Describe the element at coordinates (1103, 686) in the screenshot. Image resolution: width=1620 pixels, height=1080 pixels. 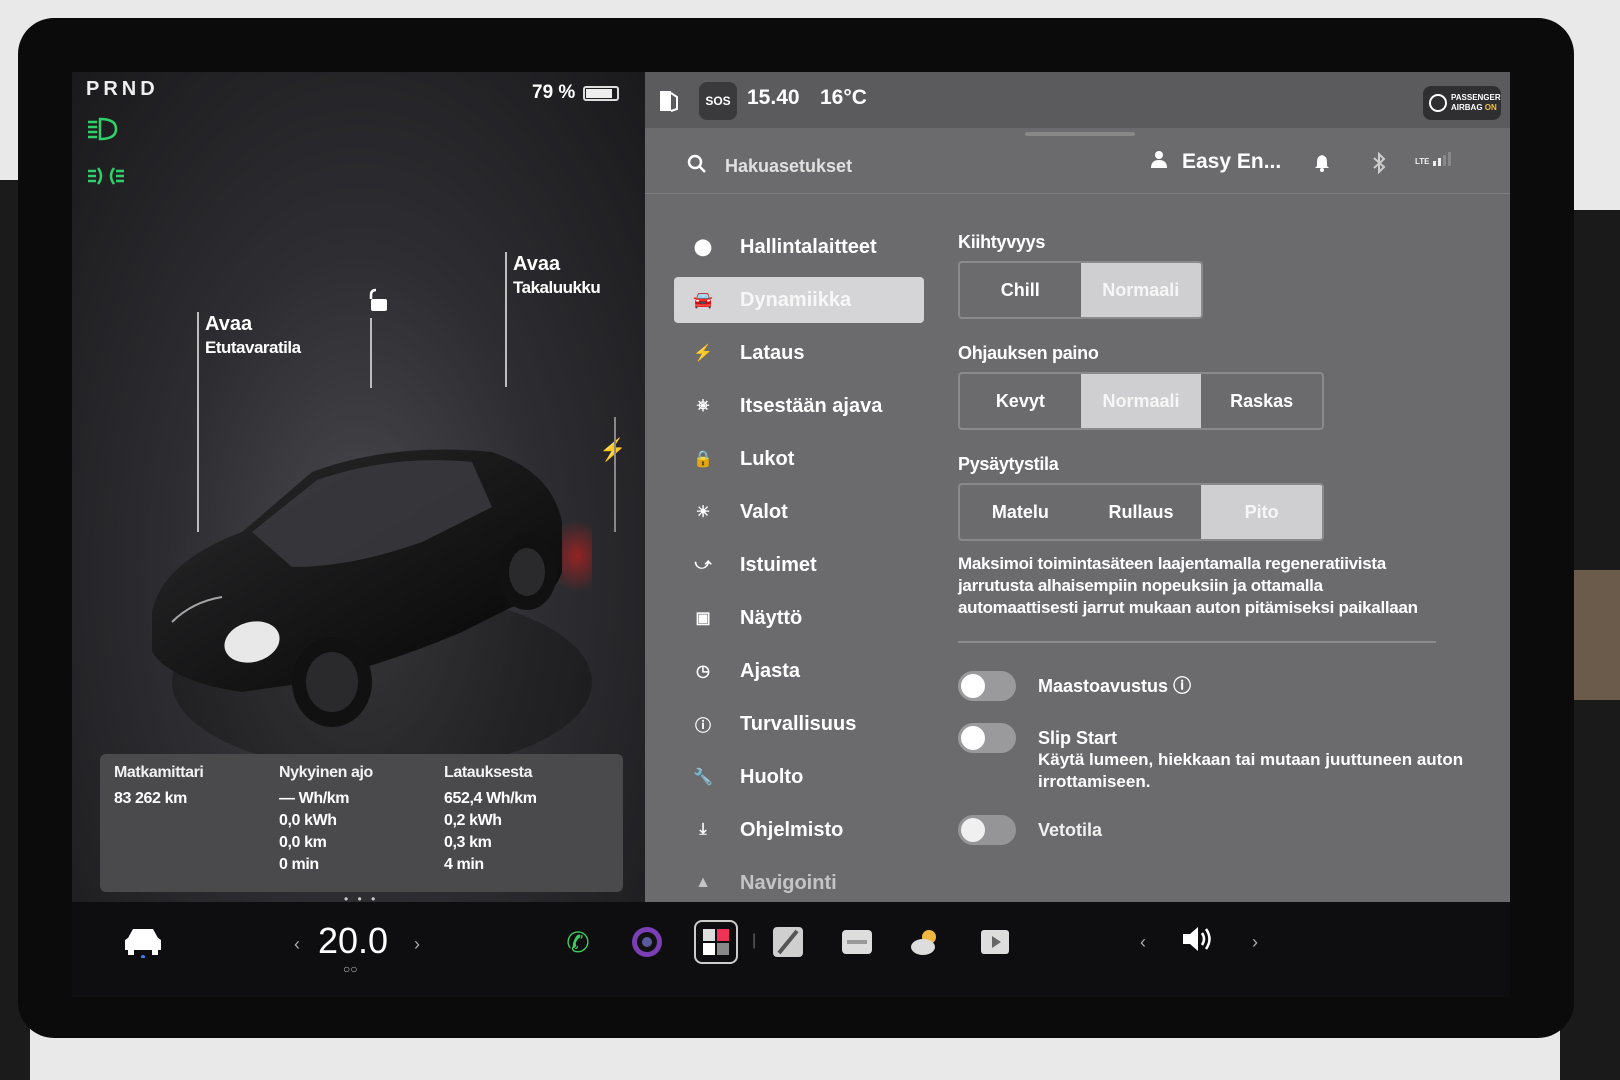
I see `offroad-assist-label: Maastoavustus` at that location.